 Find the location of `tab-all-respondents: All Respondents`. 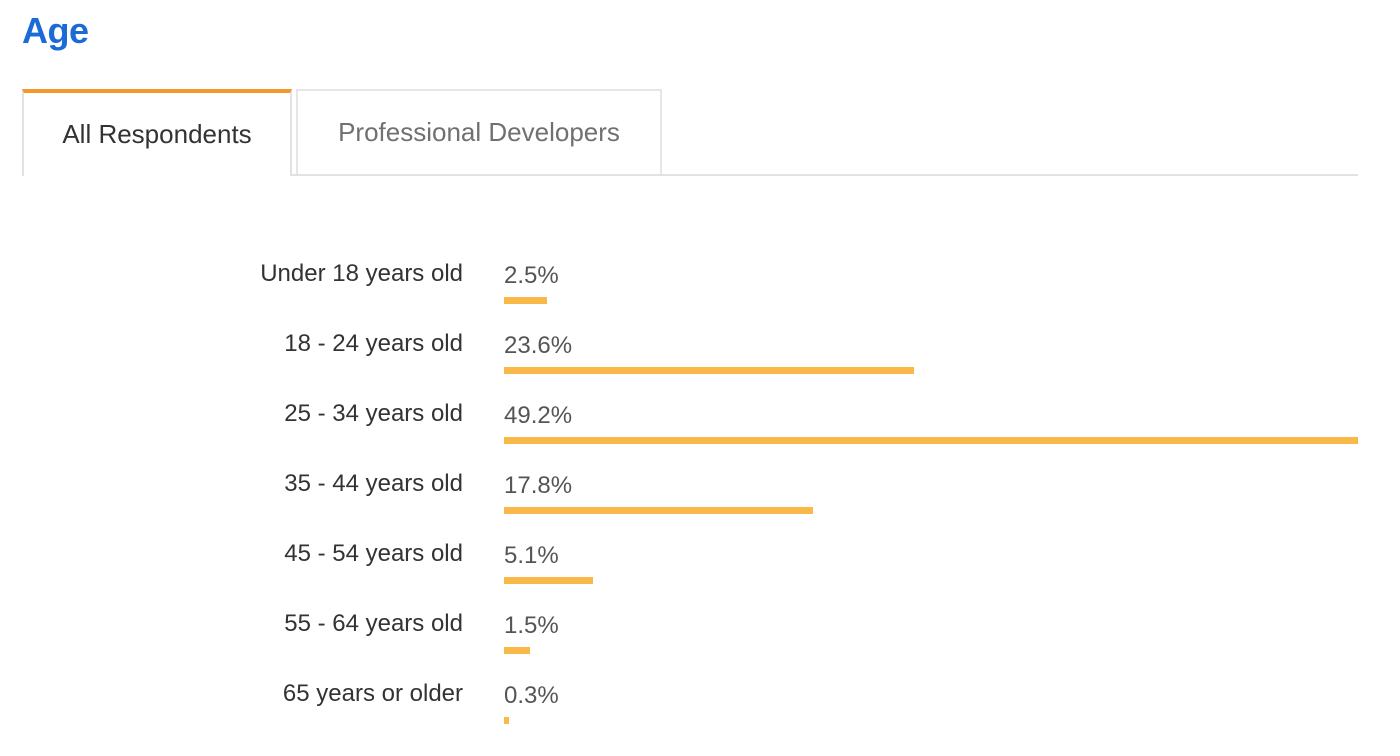

tab-all-respondents: All Respondents is located at coordinates (157, 132).